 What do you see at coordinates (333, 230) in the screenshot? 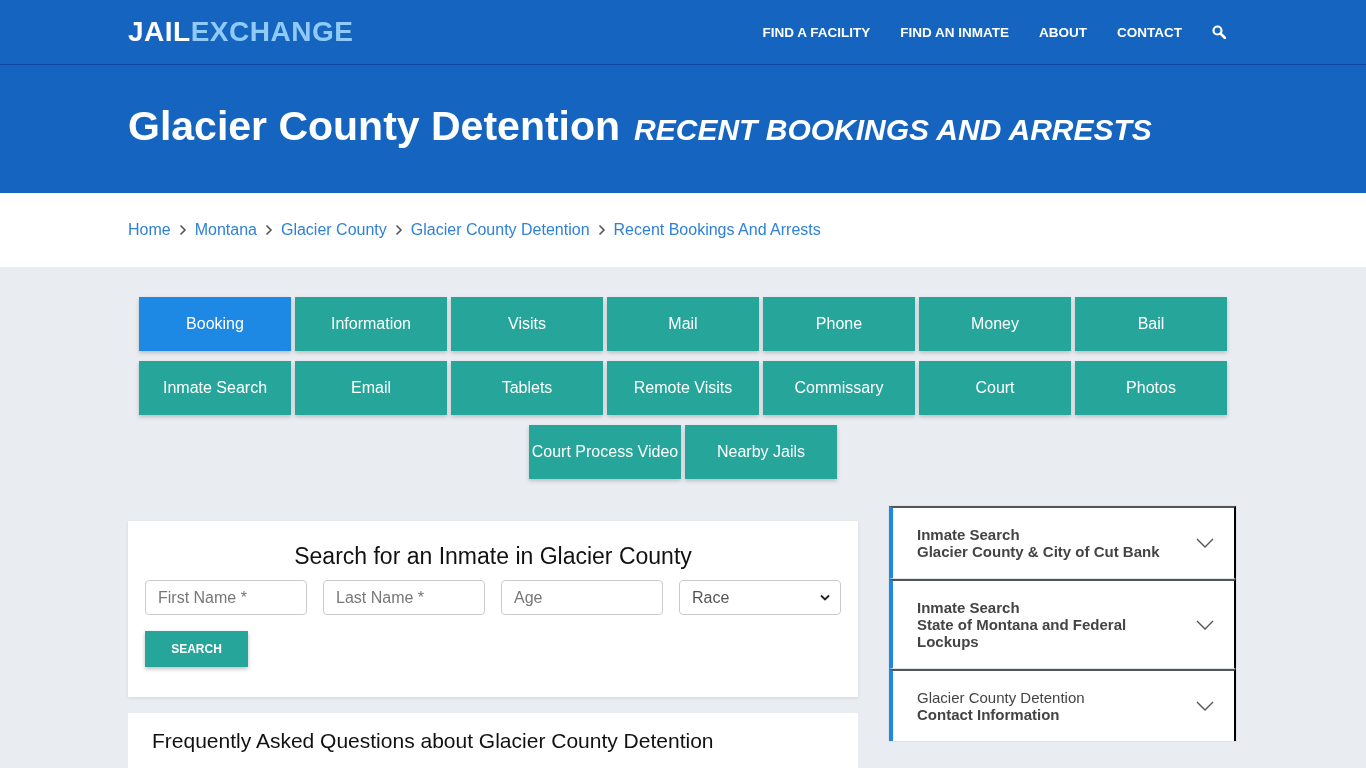
I see `breadcrumb-link: Glacier County` at bounding box center [333, 230].